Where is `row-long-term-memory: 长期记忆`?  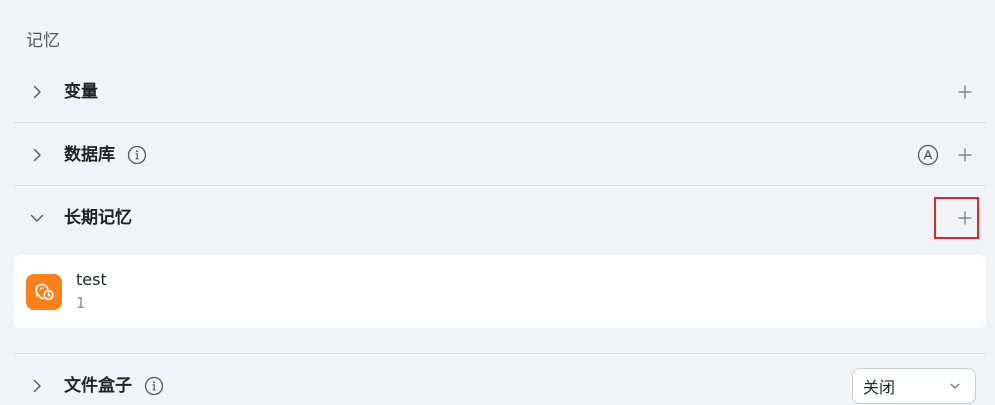
row-long-term-memory: 长期记忆 is located at coordinates (500, 218).